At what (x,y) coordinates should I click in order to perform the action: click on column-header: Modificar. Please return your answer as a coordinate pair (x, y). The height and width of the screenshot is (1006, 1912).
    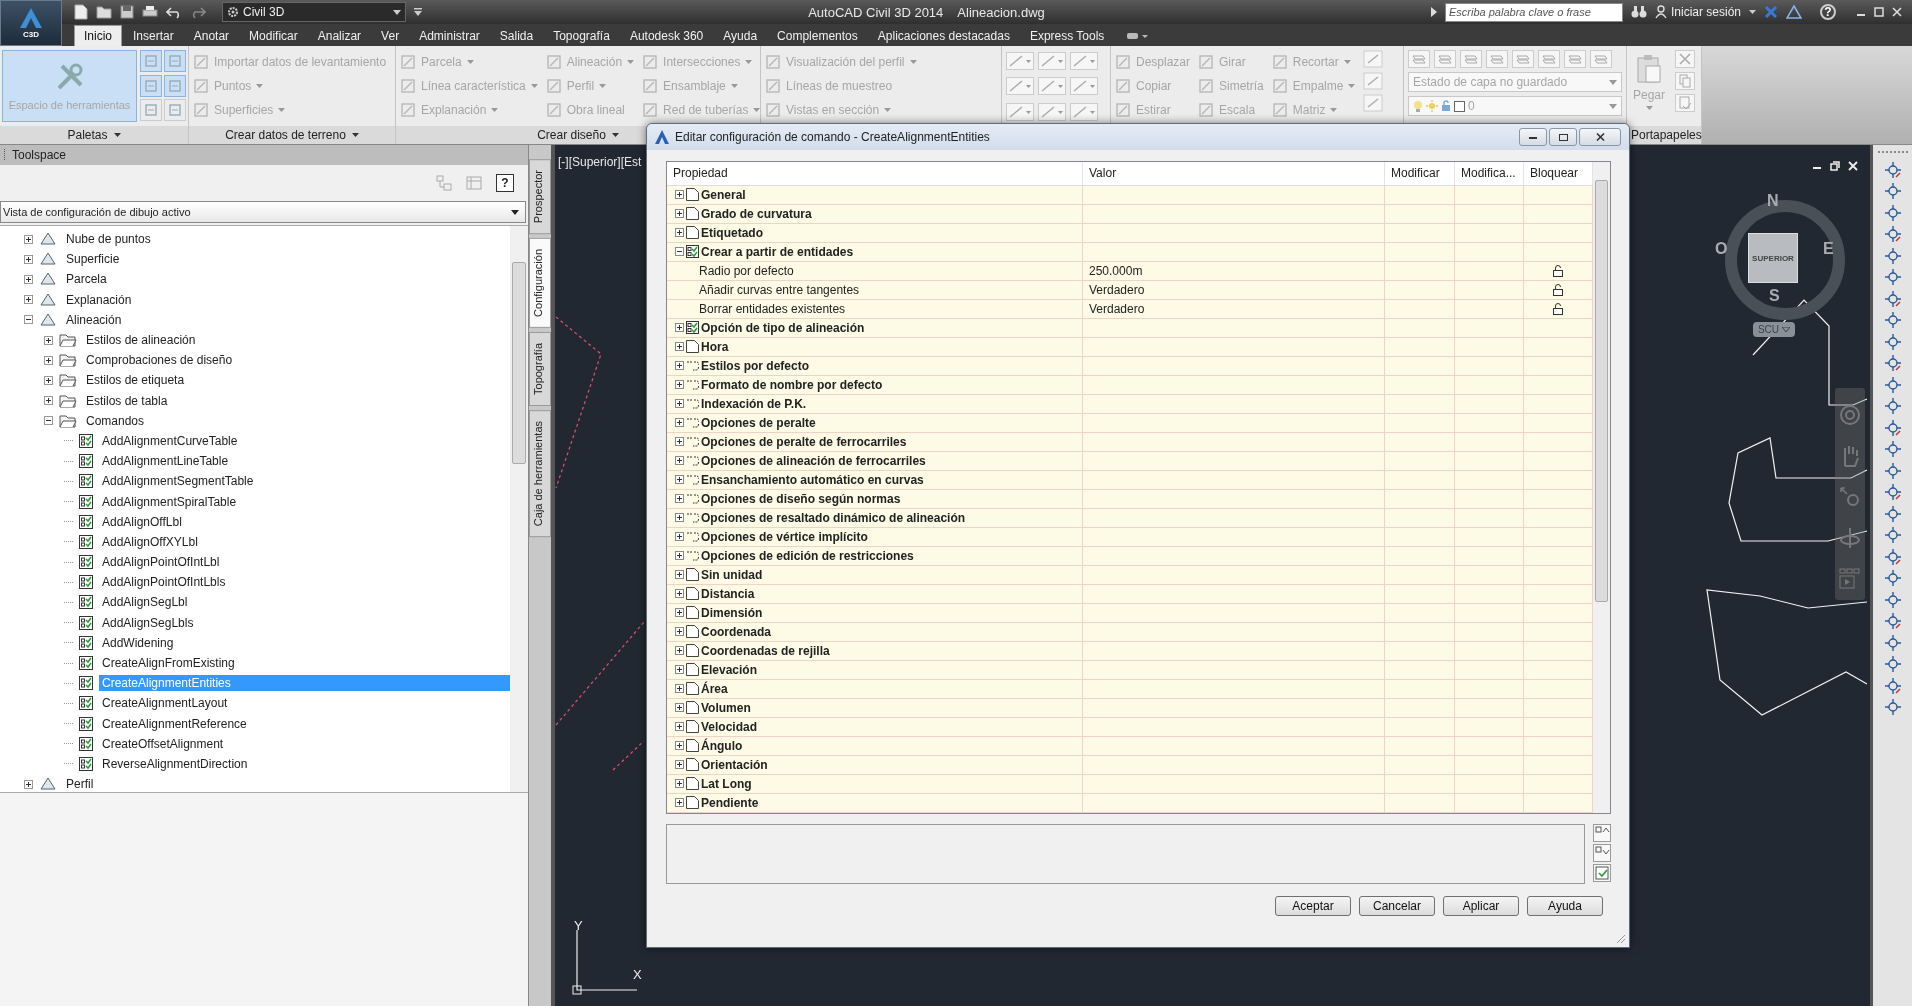
    Looking at the image, I should click on (1420, 173).